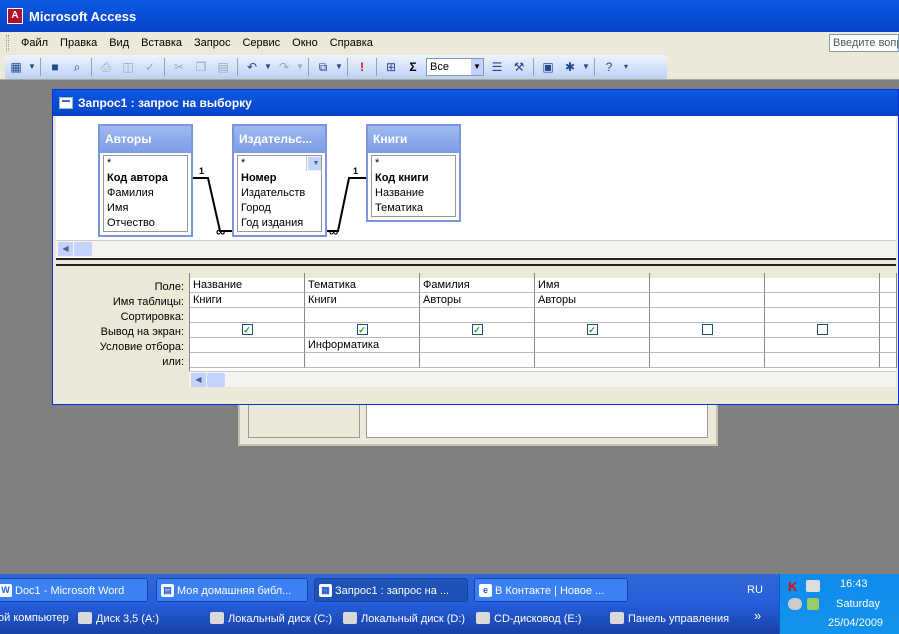 The height and width of the screenshot is (634, 899). I want to click on quick-disk-c: Локальный диск (C:), so click(271, 618).